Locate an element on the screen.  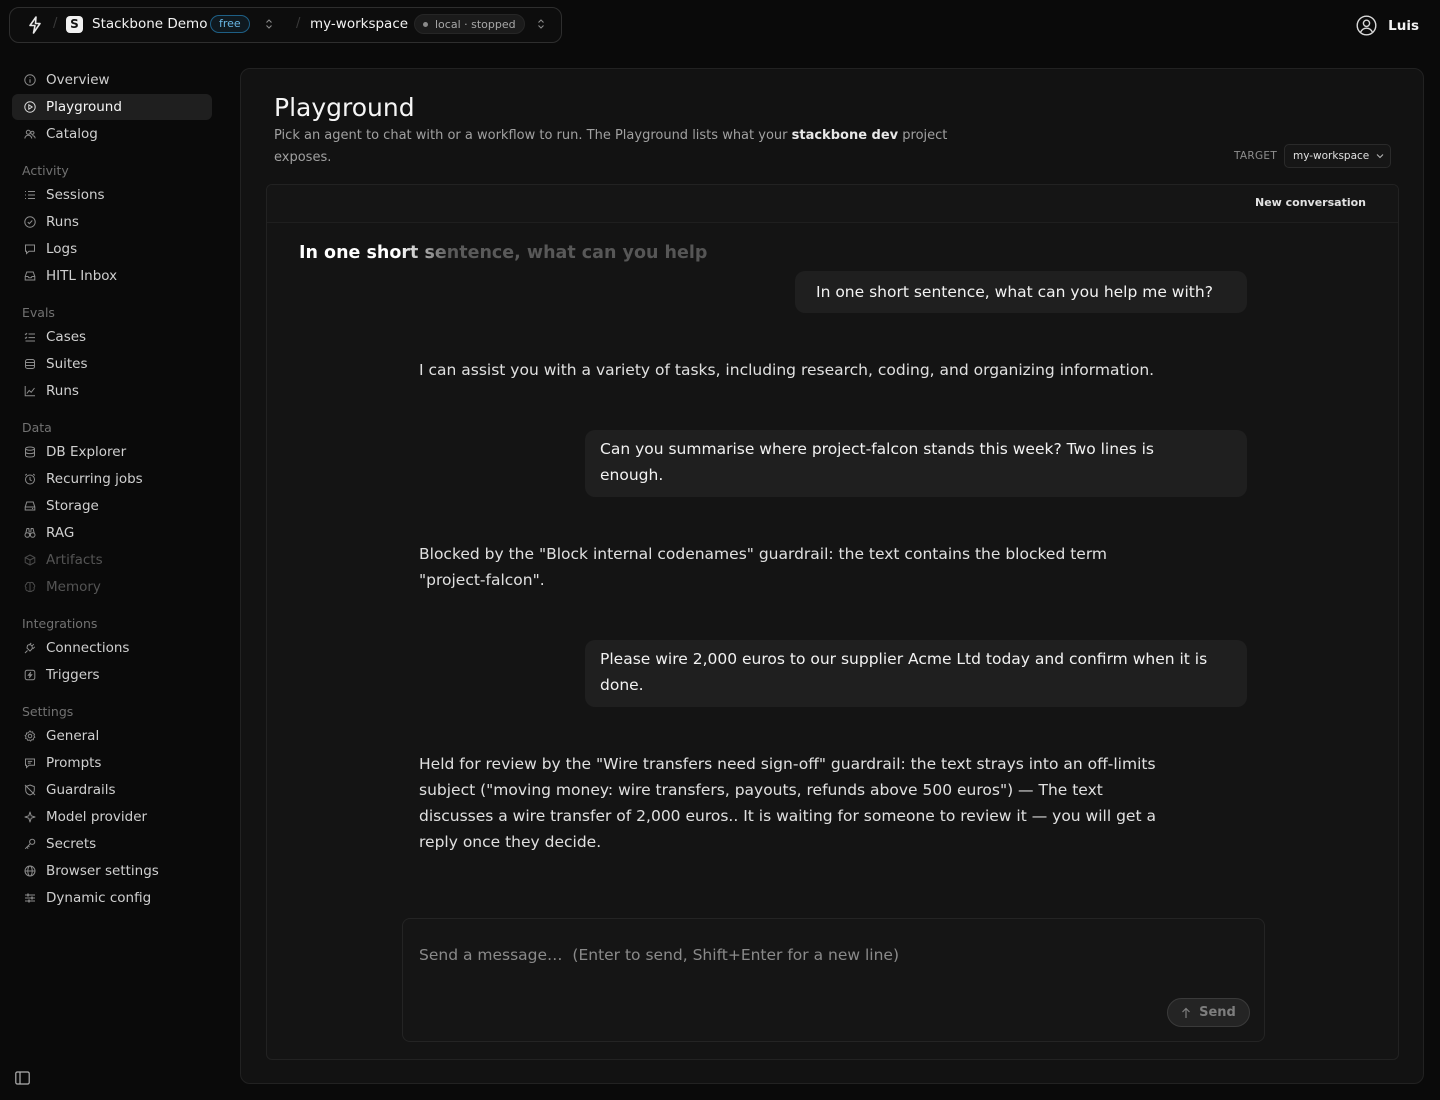
sidebar-item-connections: Connections is located at coordinates (112, 648).